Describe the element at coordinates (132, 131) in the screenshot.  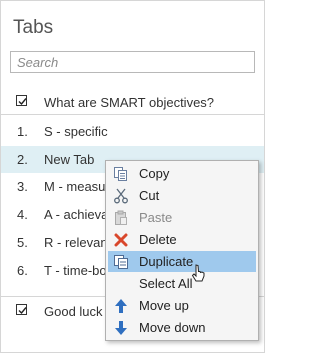
I see `list-item: 1. S - specific` at that location.